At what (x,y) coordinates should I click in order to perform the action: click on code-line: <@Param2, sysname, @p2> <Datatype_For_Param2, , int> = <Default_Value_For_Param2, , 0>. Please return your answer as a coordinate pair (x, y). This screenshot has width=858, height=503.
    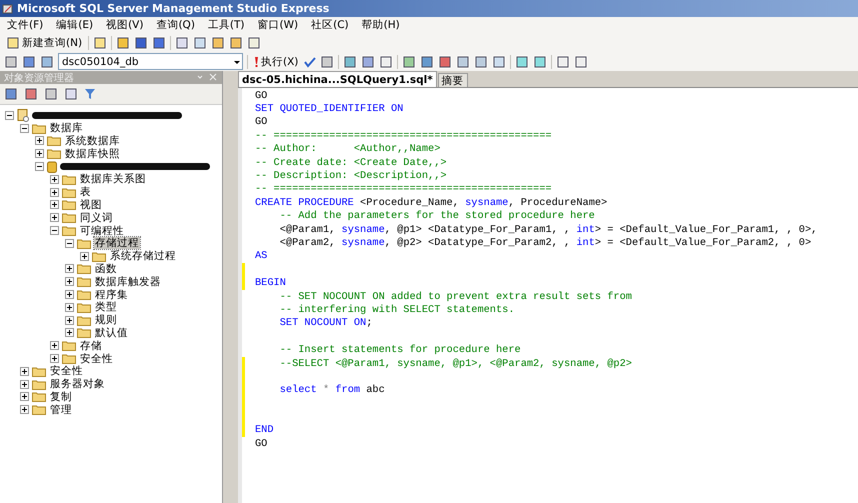
    Looking at the image, I should click on (545, 242).